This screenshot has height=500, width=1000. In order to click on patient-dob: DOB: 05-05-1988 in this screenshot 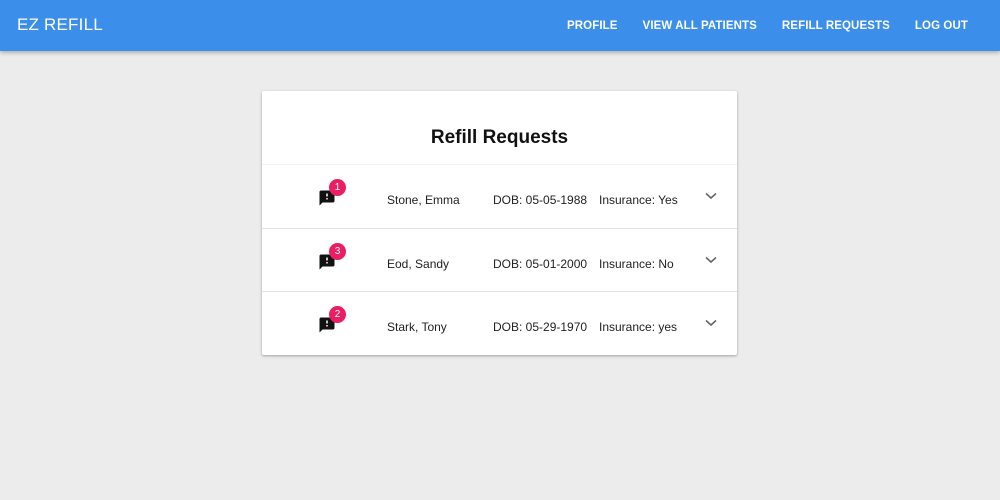, I will do `click(540, 200)`.